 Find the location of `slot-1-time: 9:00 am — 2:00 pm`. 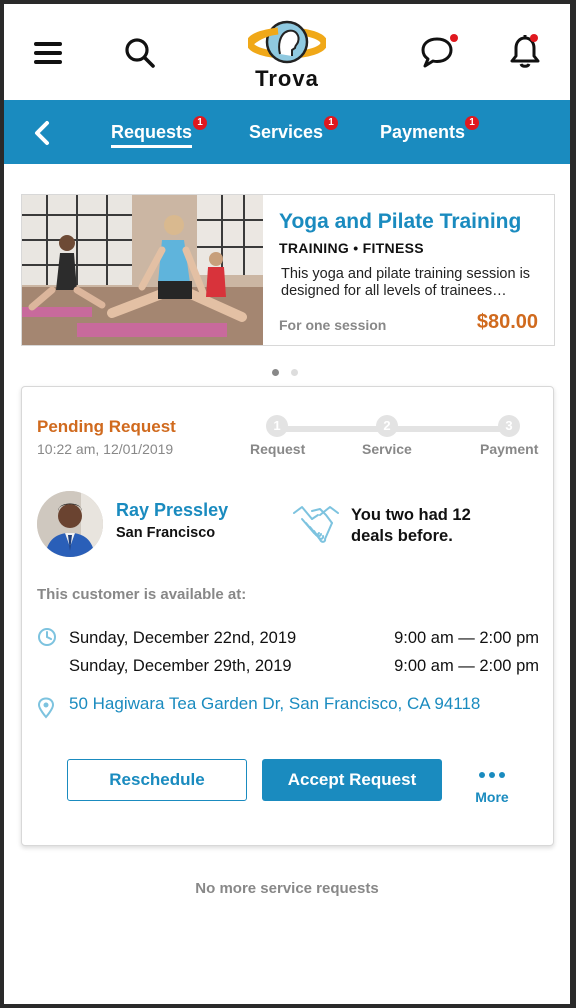

slot-1-time: 9:00 am — 2:00 pm is located at coordinates (466, 638).